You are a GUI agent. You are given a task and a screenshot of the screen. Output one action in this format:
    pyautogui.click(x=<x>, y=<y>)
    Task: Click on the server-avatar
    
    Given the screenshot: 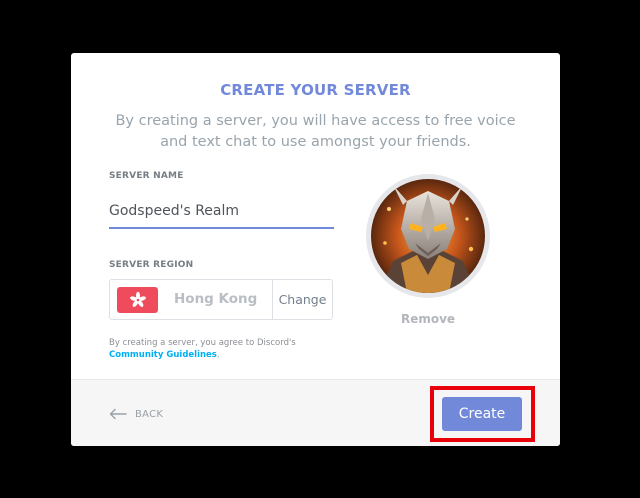 What is the action you would take?
    pyautogui.click(x=428, y=236)
    